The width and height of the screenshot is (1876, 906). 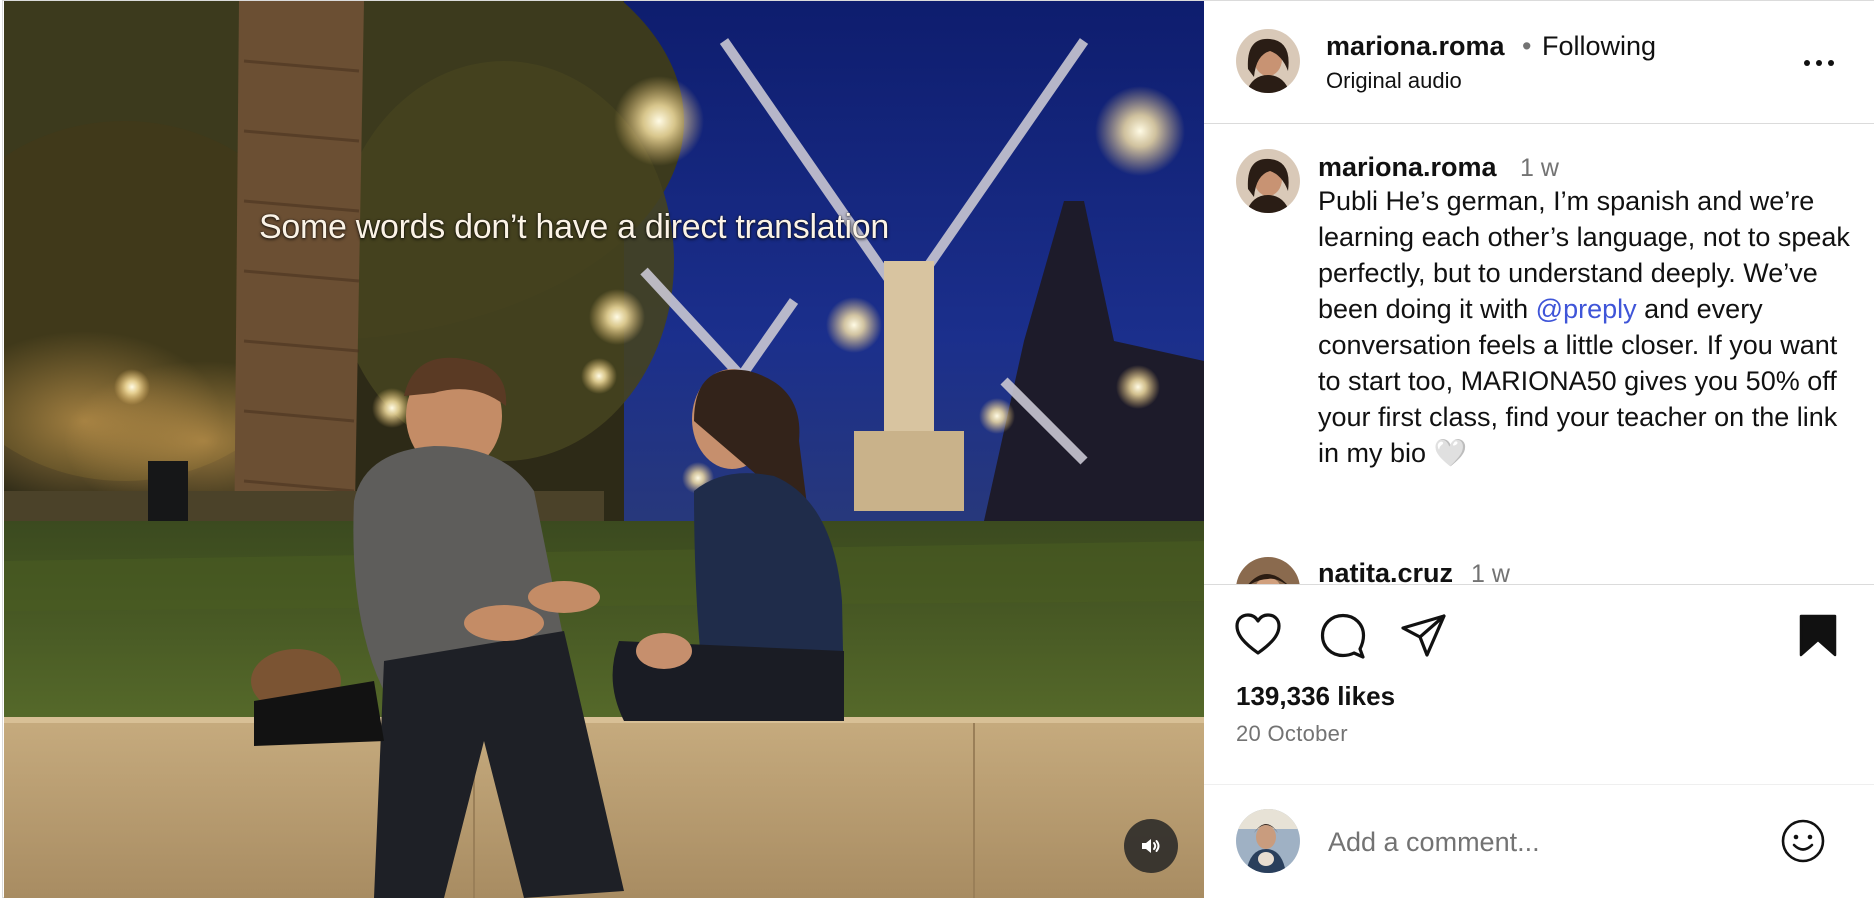 I want to click on author-username: mariona.roma, so click(x=1415, y=46).